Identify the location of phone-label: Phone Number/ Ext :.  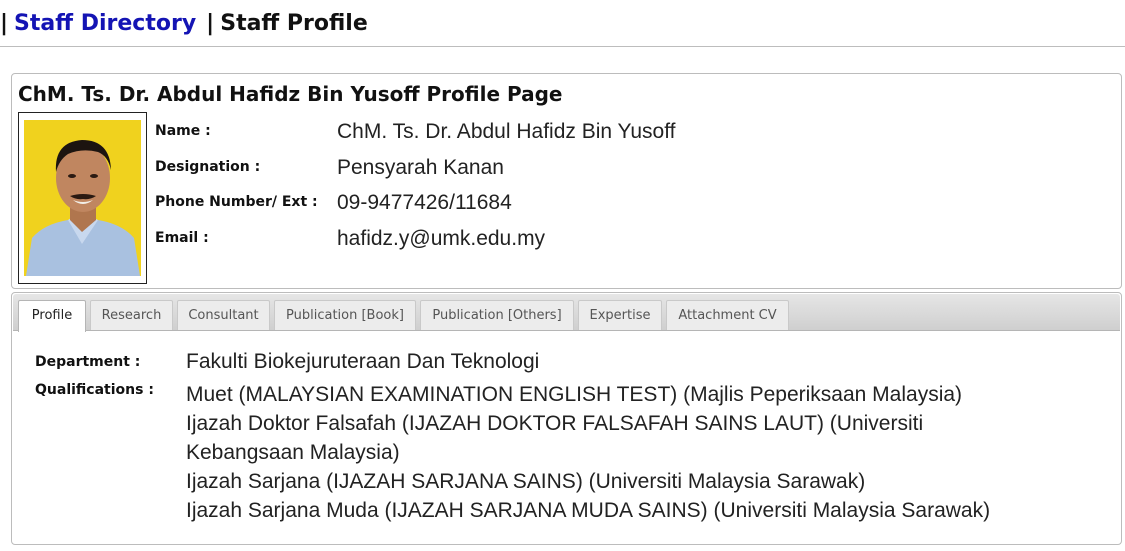
(236, 202).